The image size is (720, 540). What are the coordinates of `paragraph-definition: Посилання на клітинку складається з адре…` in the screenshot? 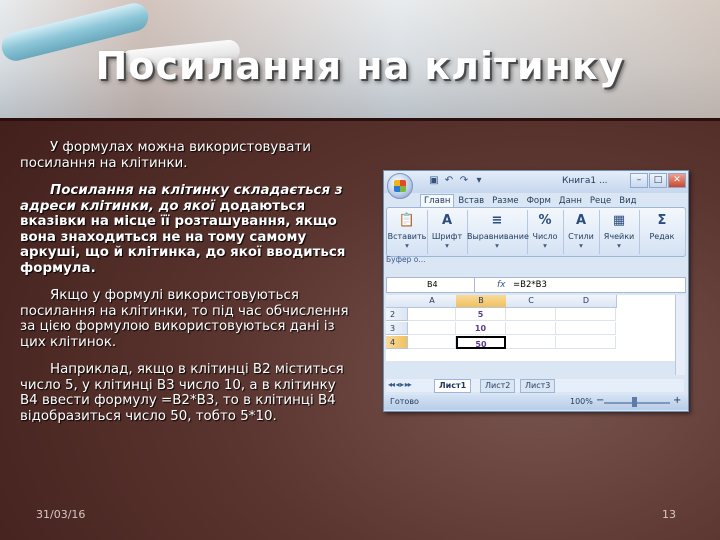 It's located at (185, 229).